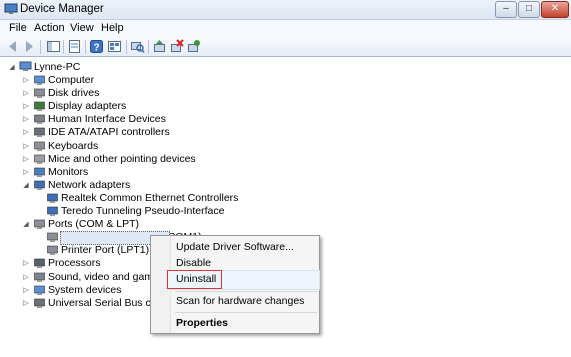 This screenshot has height=357, width=571. Describe the element at coordinates (150, 197) in the screenshot. I see `tree-item-label: Realtek Common Ethernet Controllers` at that location.